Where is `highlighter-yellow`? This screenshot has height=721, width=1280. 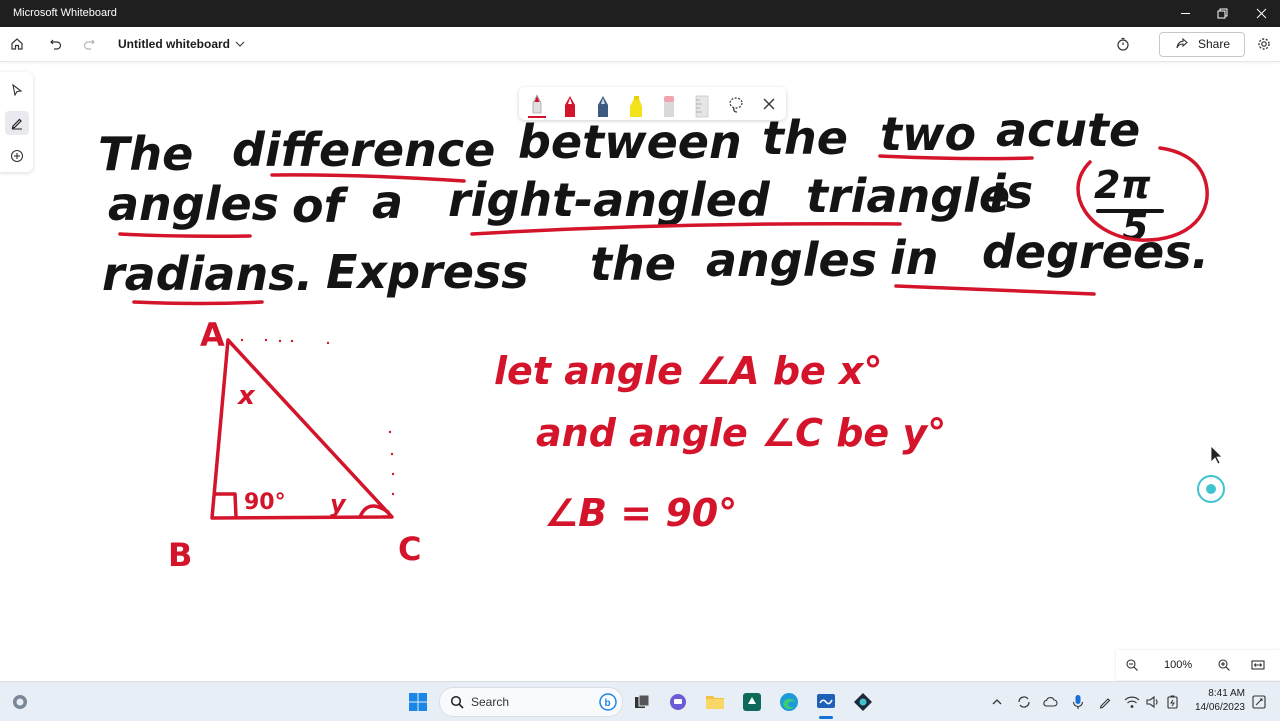
highlighter-yellow is located at coordinates (636, 104).